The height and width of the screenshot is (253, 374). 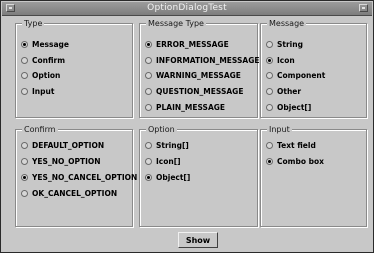 I want to click on input-option-combo-box: Combo box, so click(x=295, y=161).